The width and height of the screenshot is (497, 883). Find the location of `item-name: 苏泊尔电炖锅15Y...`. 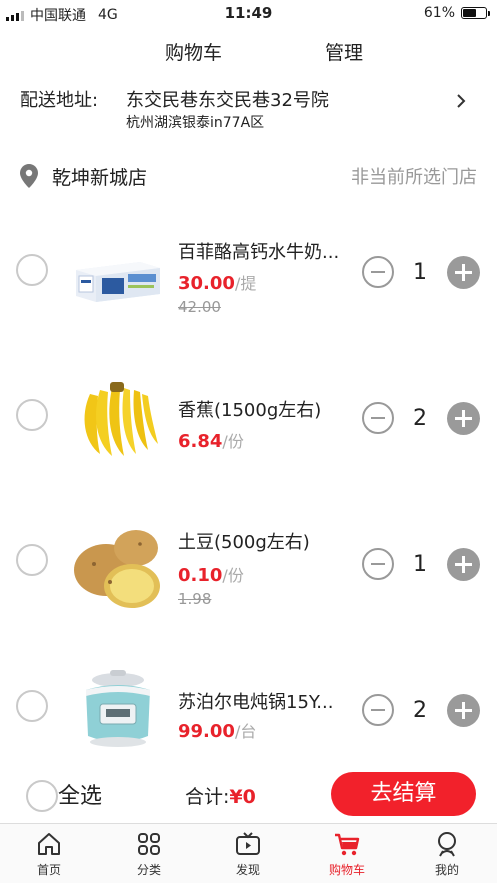

item-name: 苏泊尔电炖锅15Y... is located at coordinates (256, 702).